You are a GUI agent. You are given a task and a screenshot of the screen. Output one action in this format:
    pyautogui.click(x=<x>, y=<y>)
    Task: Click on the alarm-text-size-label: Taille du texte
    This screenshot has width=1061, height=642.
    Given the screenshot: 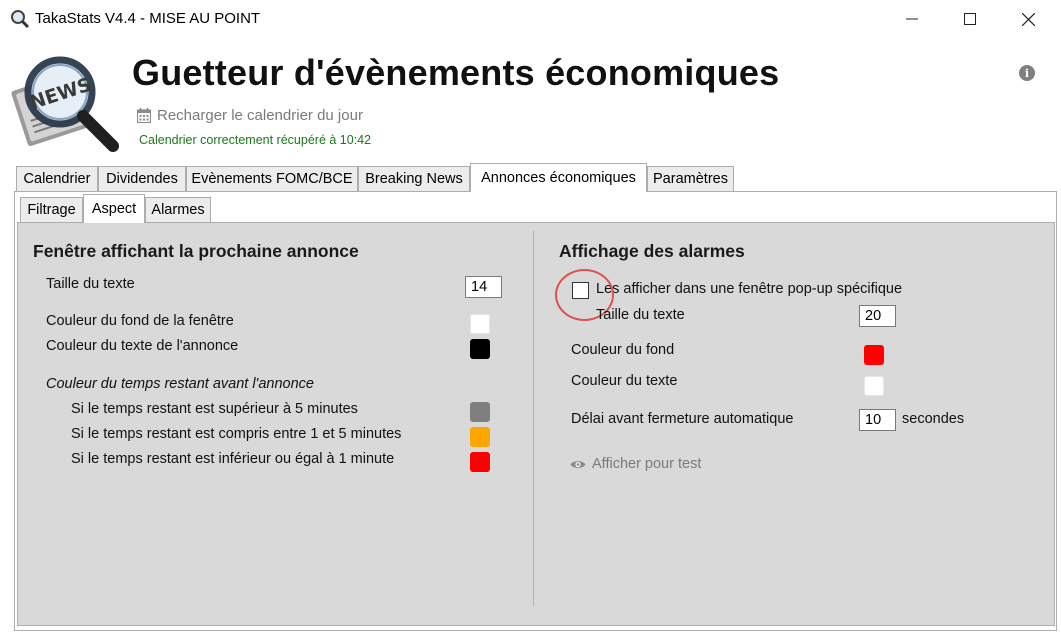 What is the action you would take?
    pyautogui.click(x=640, y=315)
    